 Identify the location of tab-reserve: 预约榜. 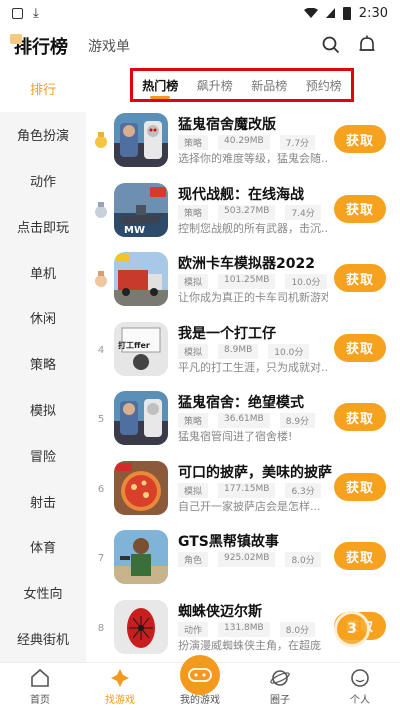
(324, 85).